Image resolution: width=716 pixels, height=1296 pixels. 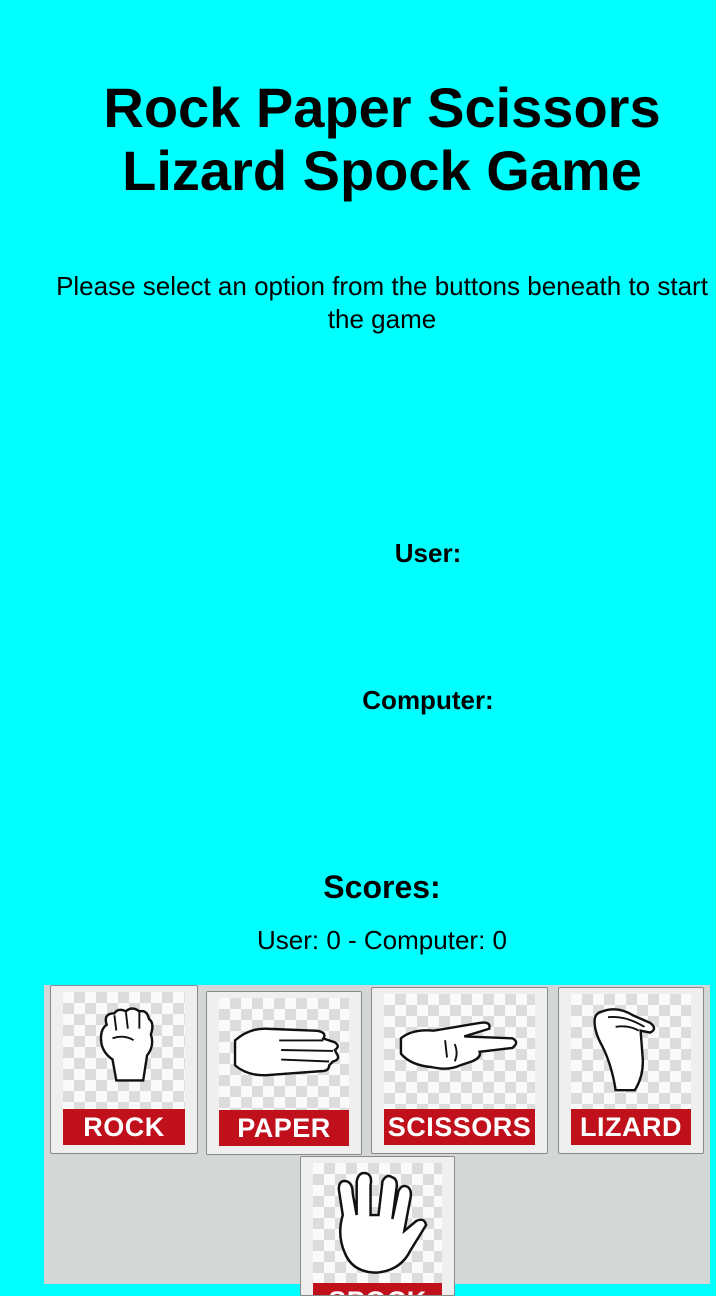 I want to click on paper-button: PAPER, so click(x=284, y=1073).